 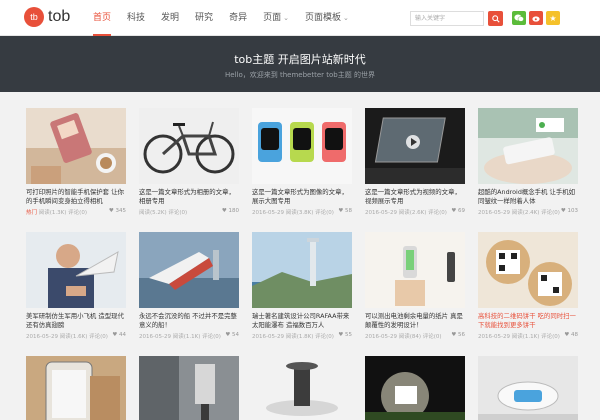 What do you see at coordinates (348, 211) in the screenshot?
I see `post-likes: 58` at bounding box center [348, 211].